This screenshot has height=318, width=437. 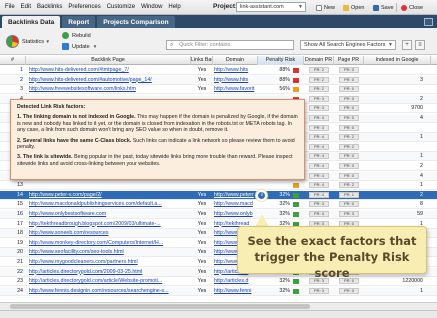 I want to click on column-header-indexed-in-google: Indexed in Google, so click(x=397, y=60).